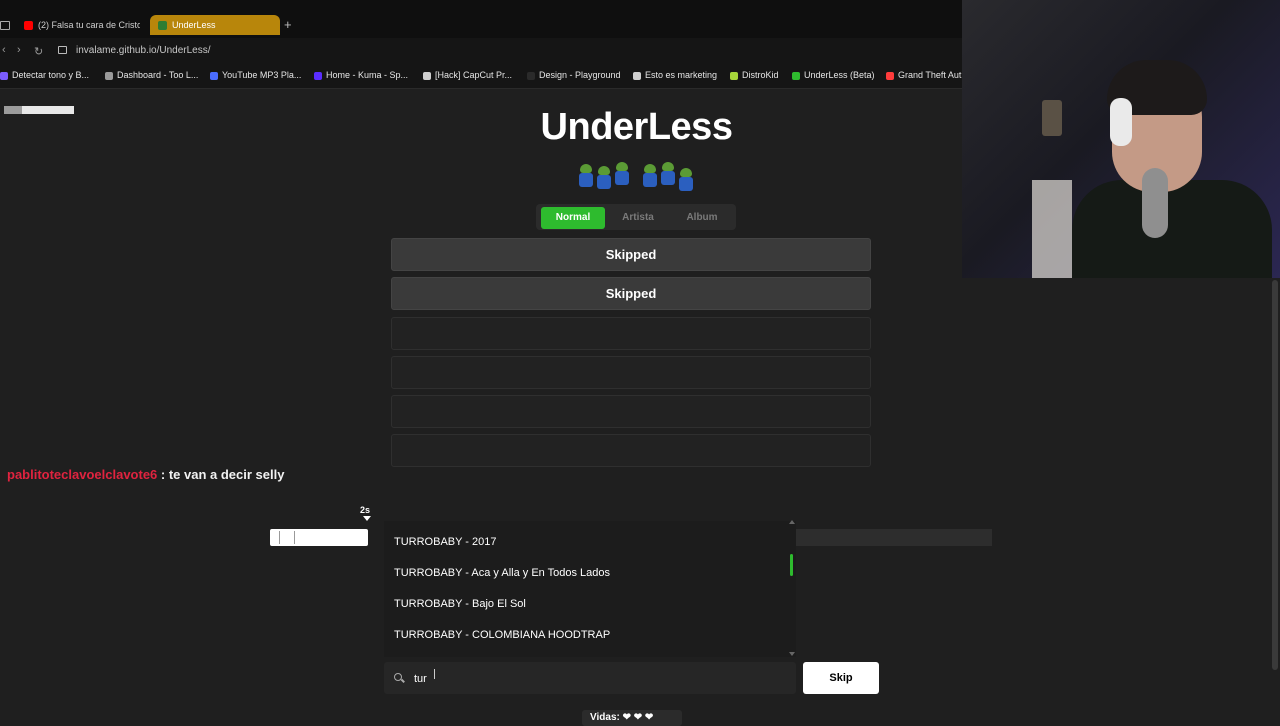 Image resolution: width=1280 pixels, height=726 pixels. I want to click on bookmark-item: Design - Playground, so click(574, 75).